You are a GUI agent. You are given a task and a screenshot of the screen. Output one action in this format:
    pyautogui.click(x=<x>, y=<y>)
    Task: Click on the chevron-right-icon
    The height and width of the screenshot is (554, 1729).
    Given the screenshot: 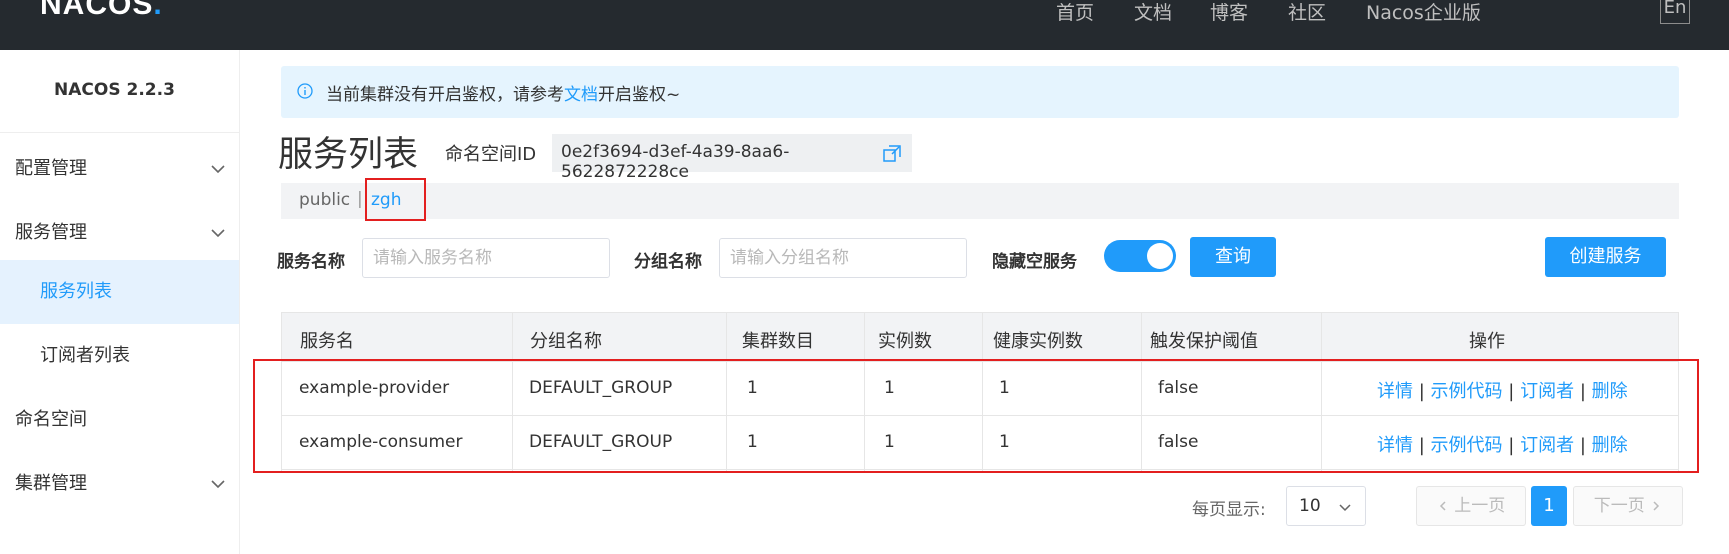 What is the action you would take?
    pyautogui.click(x=1656, y=506)
    